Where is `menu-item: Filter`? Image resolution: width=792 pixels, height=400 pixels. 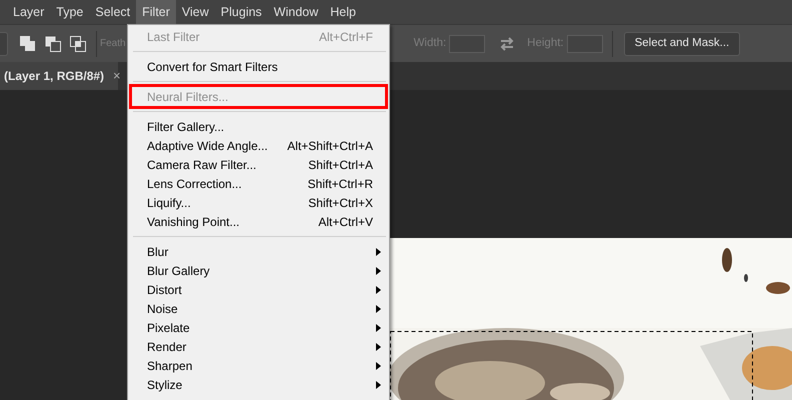
menu-item: Filter is located at coordinates (156, 12).